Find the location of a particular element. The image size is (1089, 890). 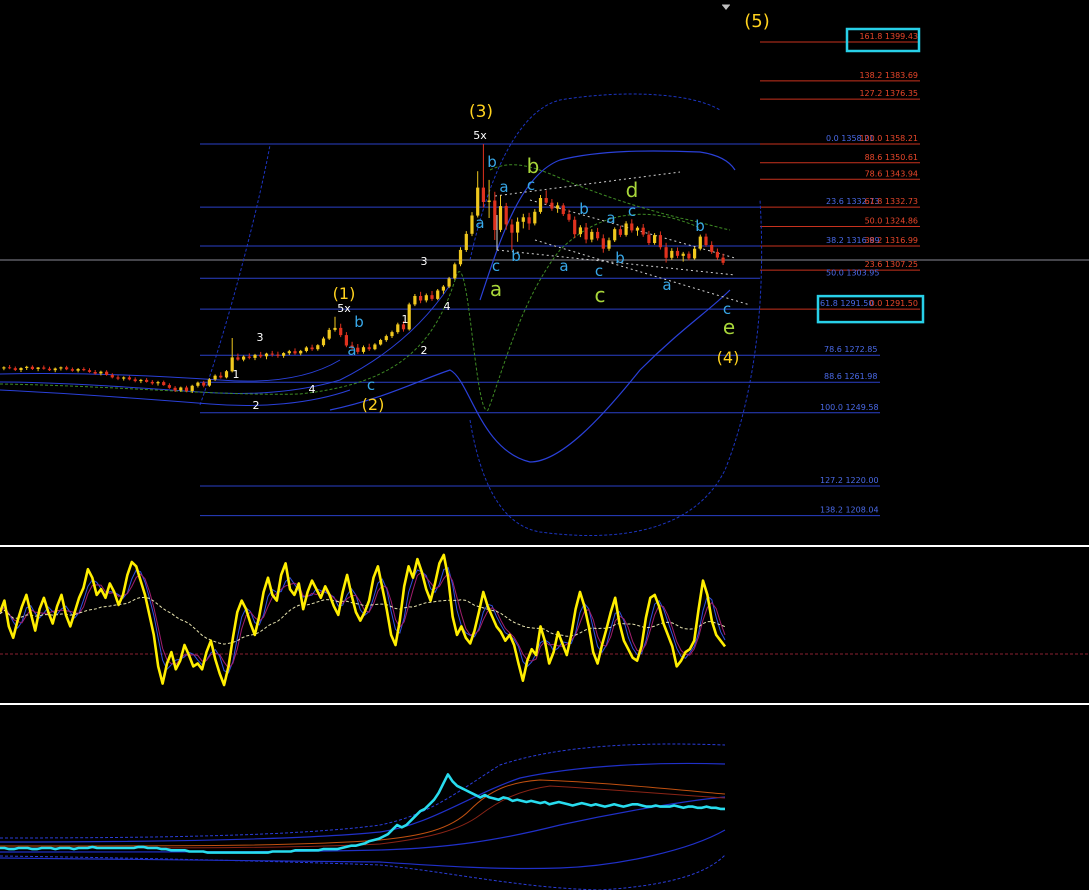

fib-right-label: 88.6 1350.61 is located at coordinates (891, 157).